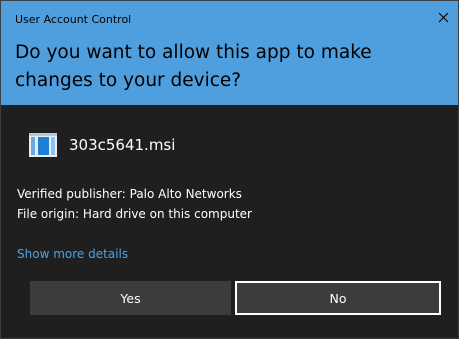 This screenshot has height=339, width=459. What do you see at coordinates (73, 19) in the screenshot?
I see `dialog-title: User Account Control` at bounding box center [73, 19].